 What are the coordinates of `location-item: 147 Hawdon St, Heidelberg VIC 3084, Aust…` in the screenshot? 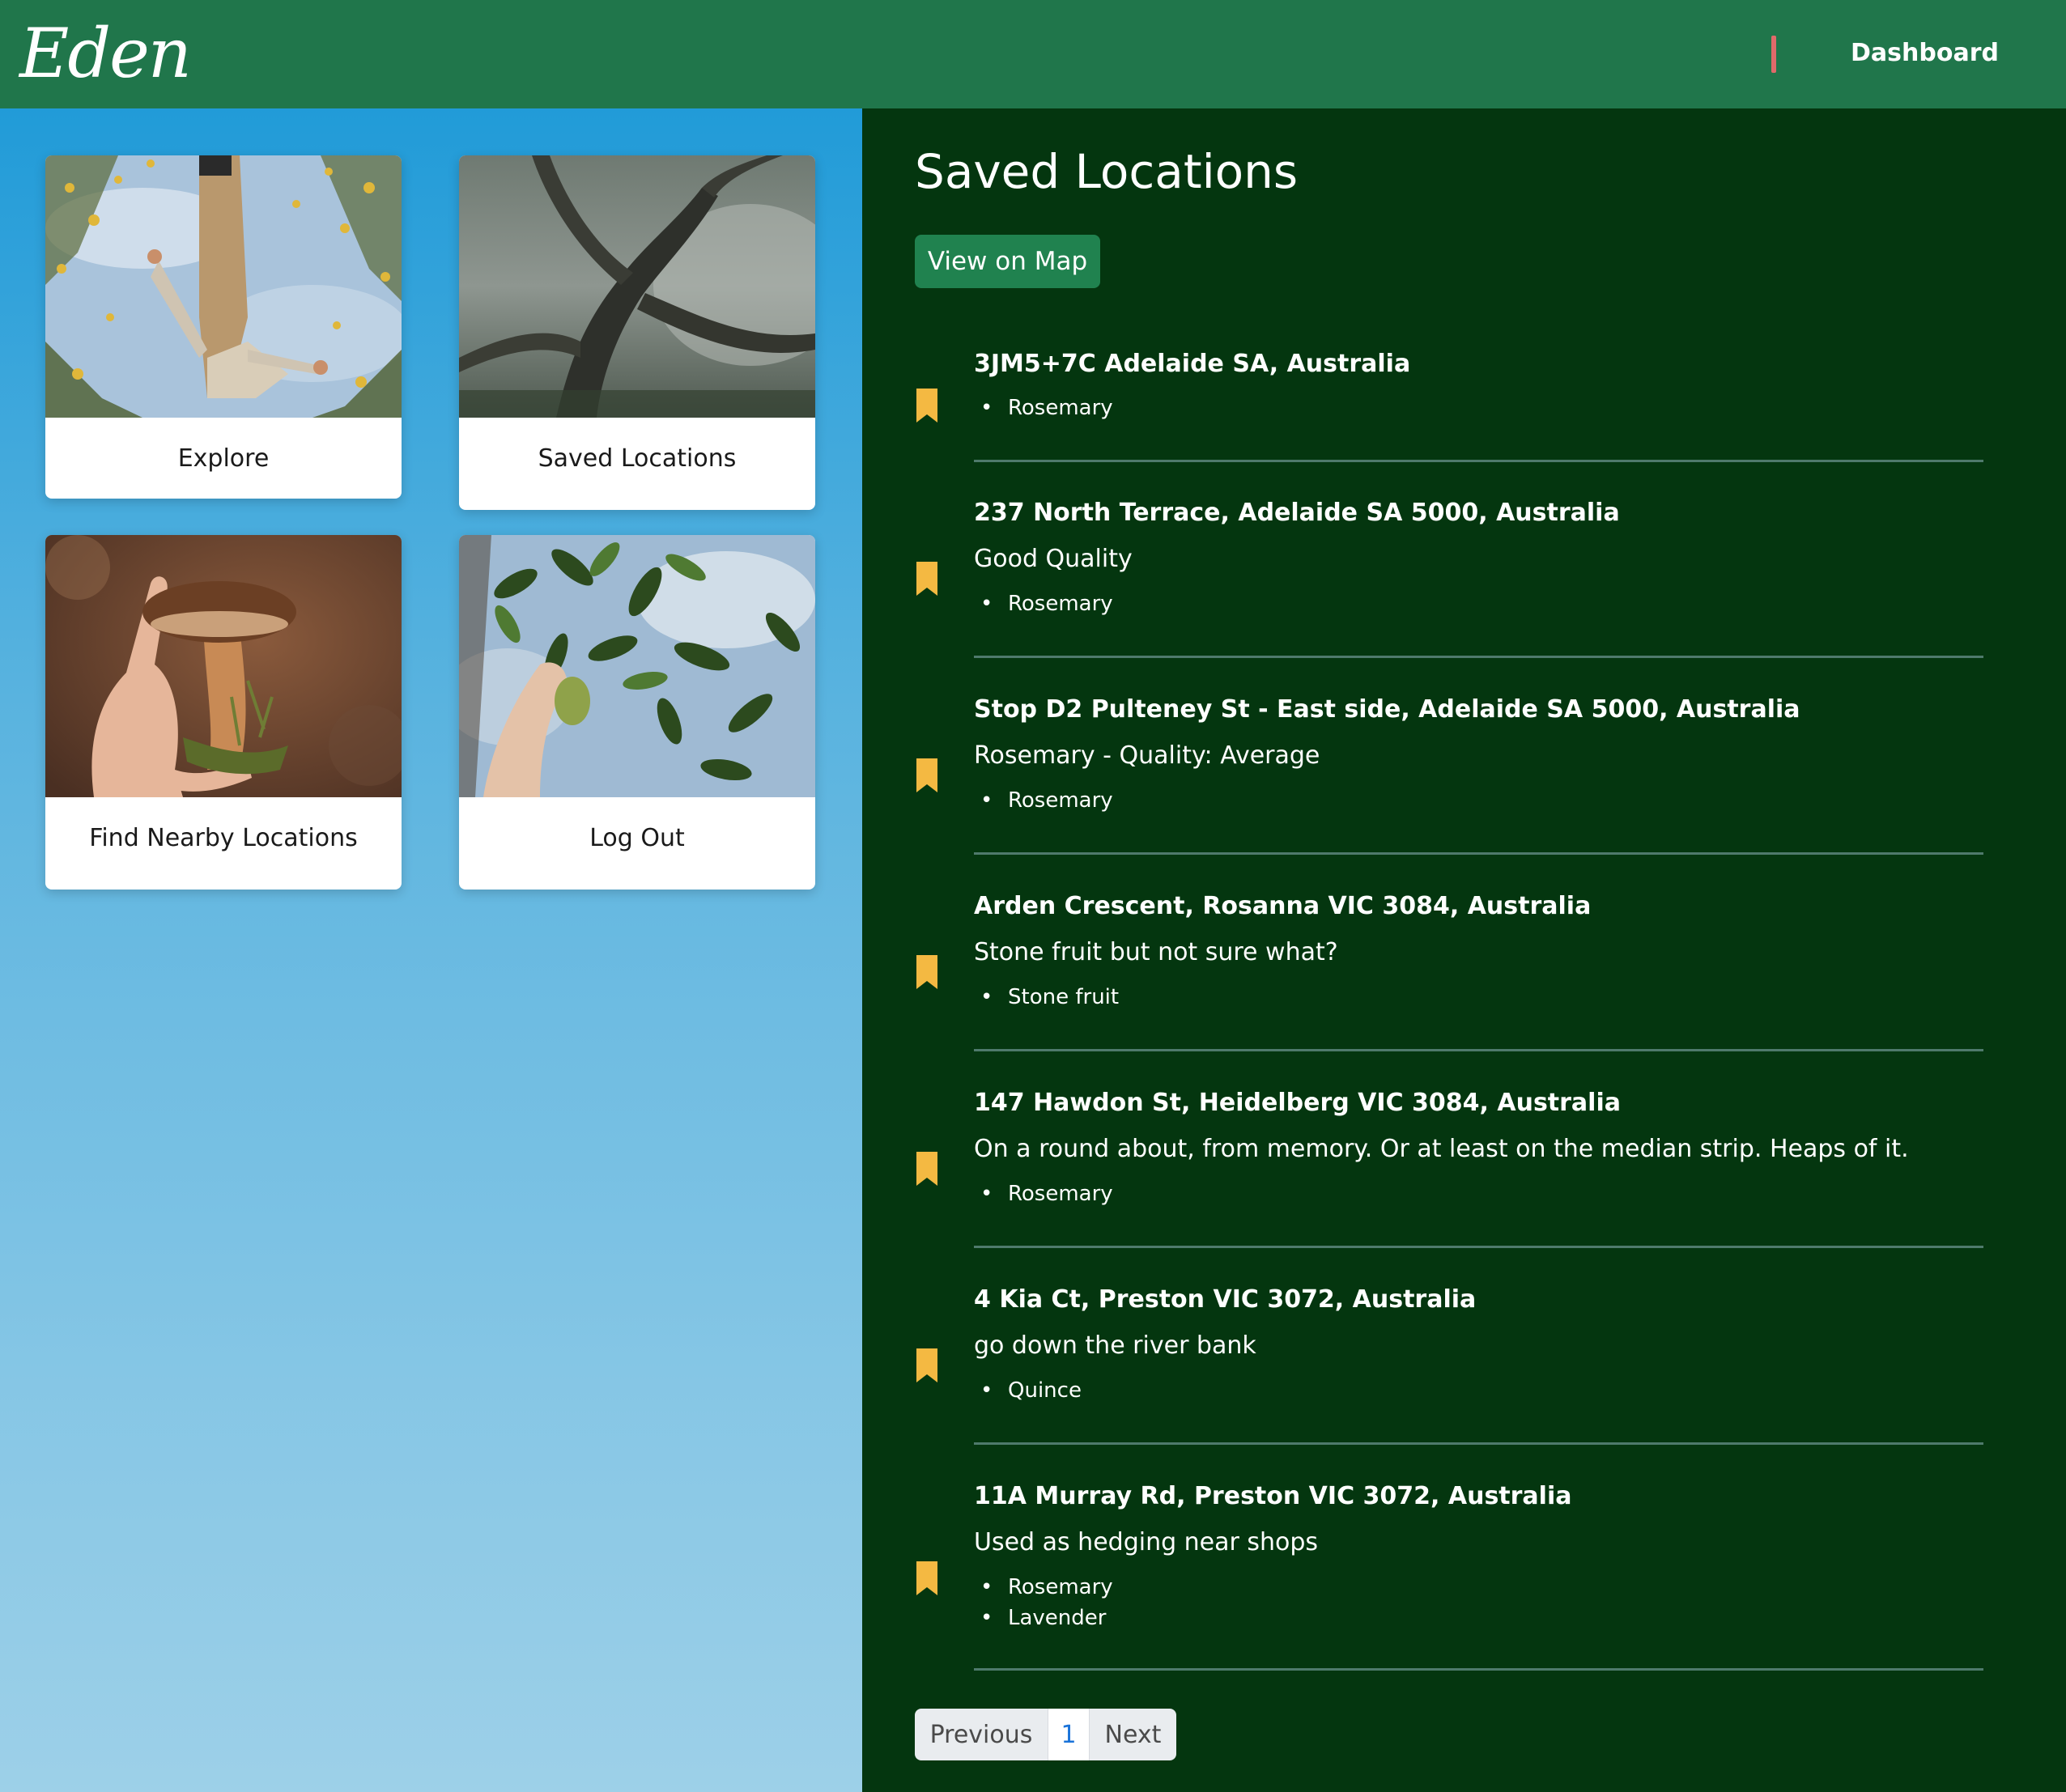 It's located at (1449, 1168).